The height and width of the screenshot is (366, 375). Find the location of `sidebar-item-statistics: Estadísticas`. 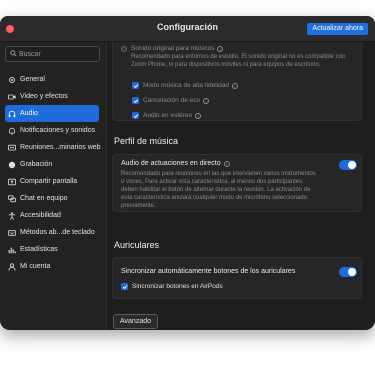

sidebar-item-statistics: Estadísticas is located at coordinates (52, 249).